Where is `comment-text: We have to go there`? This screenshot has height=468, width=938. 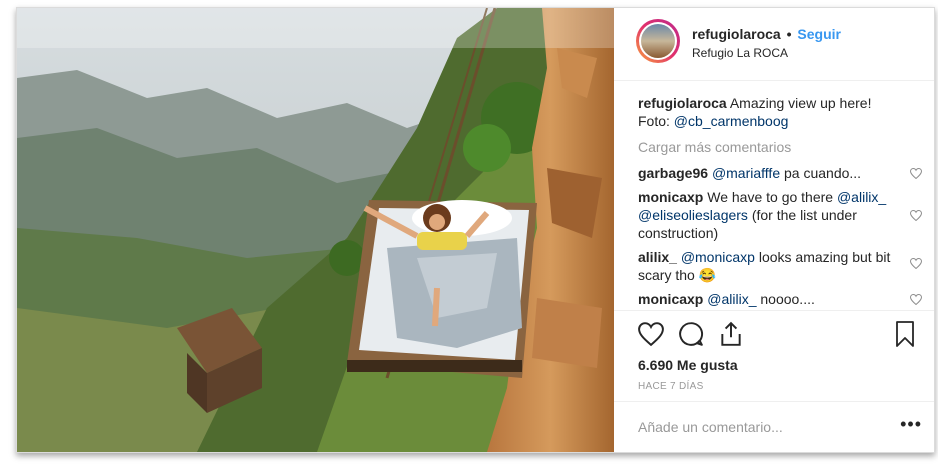 comment-text: We have to go there is located at coordinates (770, 197).